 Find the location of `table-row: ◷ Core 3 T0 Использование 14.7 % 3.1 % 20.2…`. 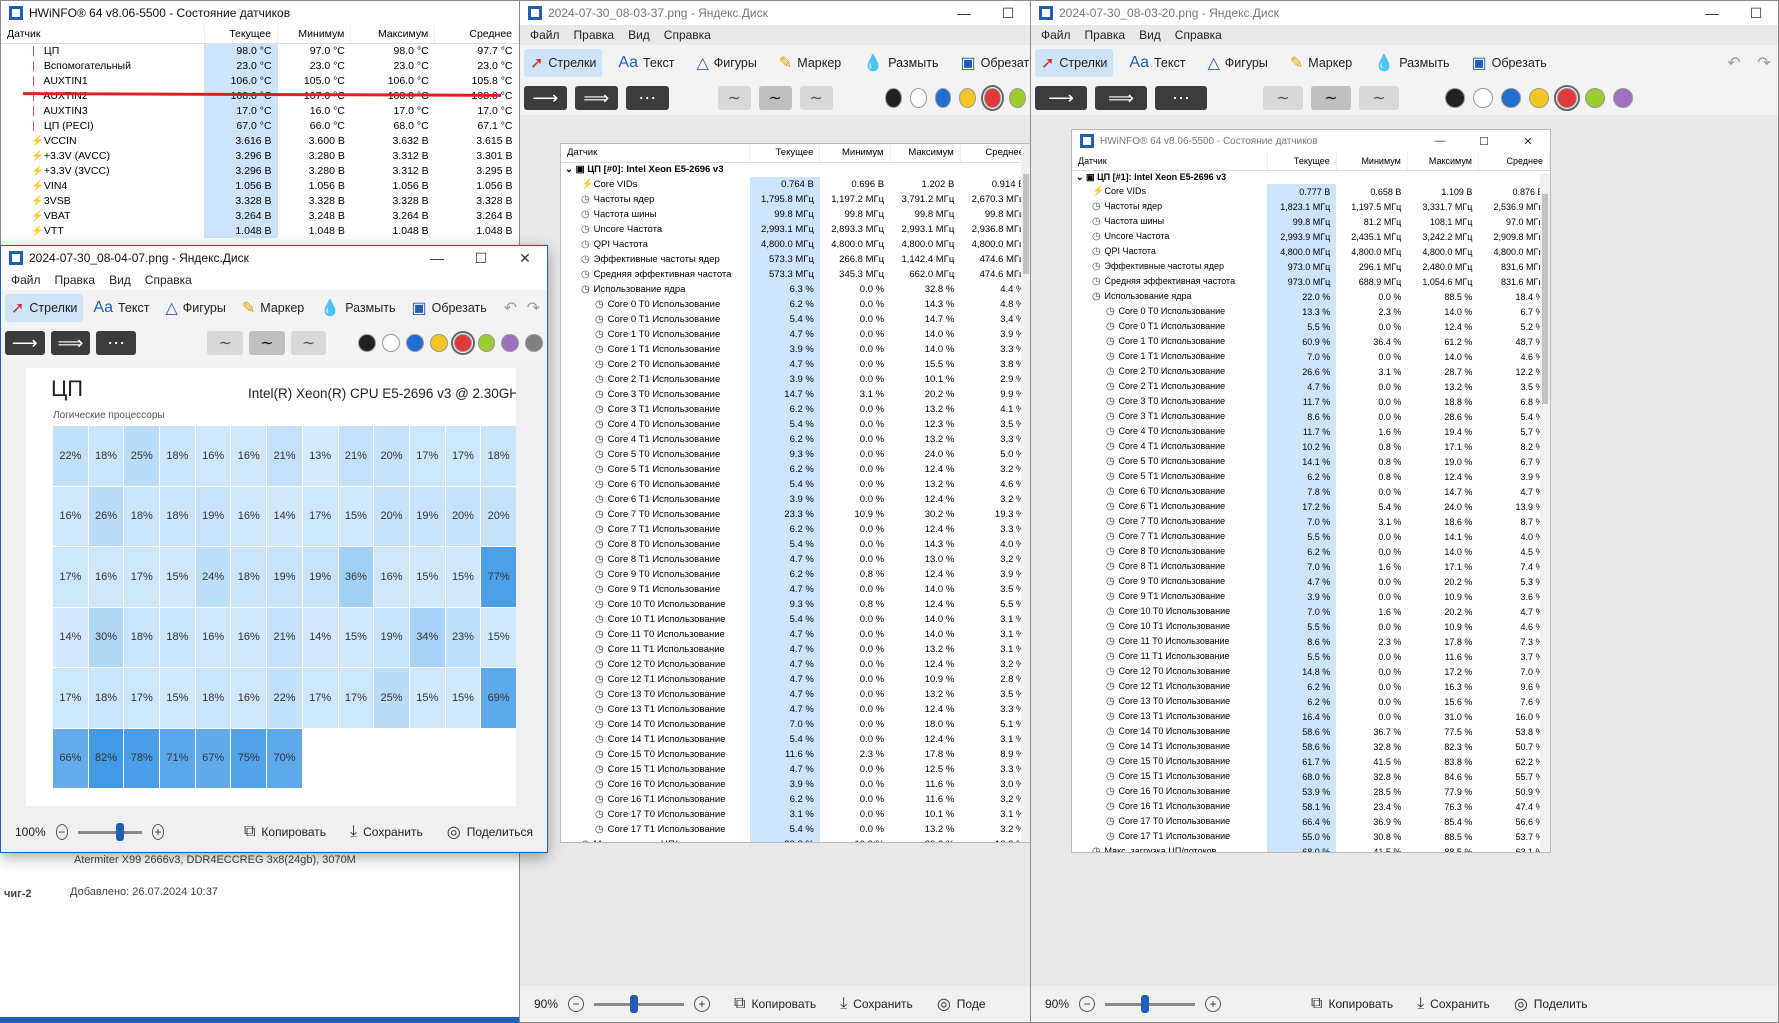

table-row: ◷ Core 3 T0 Использование 14.7 % 3.1 % 20.2… is located at coordinates (795, 394).